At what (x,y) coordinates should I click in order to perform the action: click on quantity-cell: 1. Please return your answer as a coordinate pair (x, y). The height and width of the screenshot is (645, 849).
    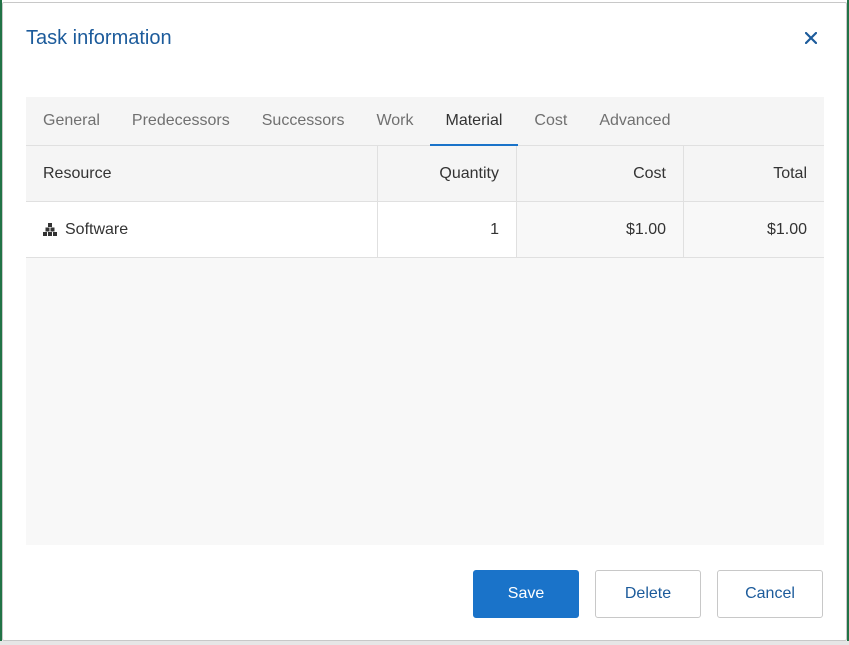
    Looking at the image, I should click on (447, 229).